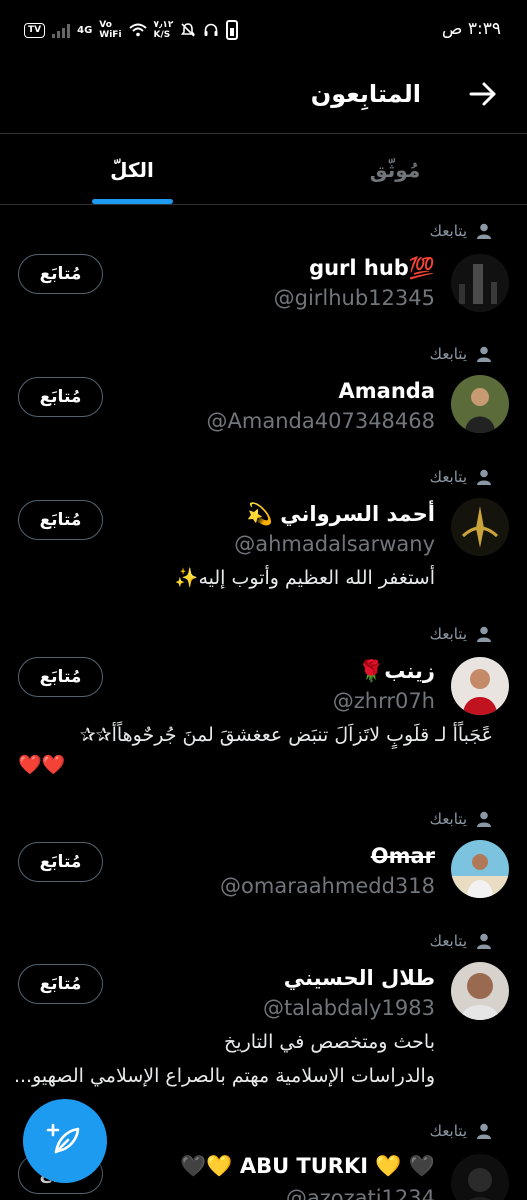 This screenshot has width=527, height=1200. What do you see at coordinates (359, 978) in the screenshot?
I see `user-name: طلال الحسيني` at bounding box center [359, 978].